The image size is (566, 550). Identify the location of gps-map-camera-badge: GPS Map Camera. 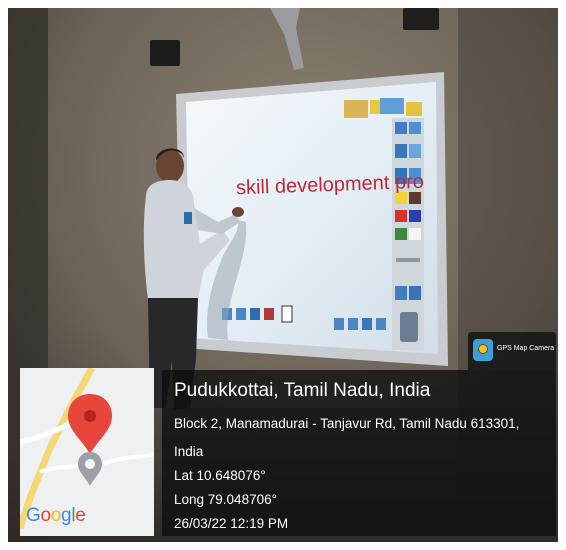
(512, 351).